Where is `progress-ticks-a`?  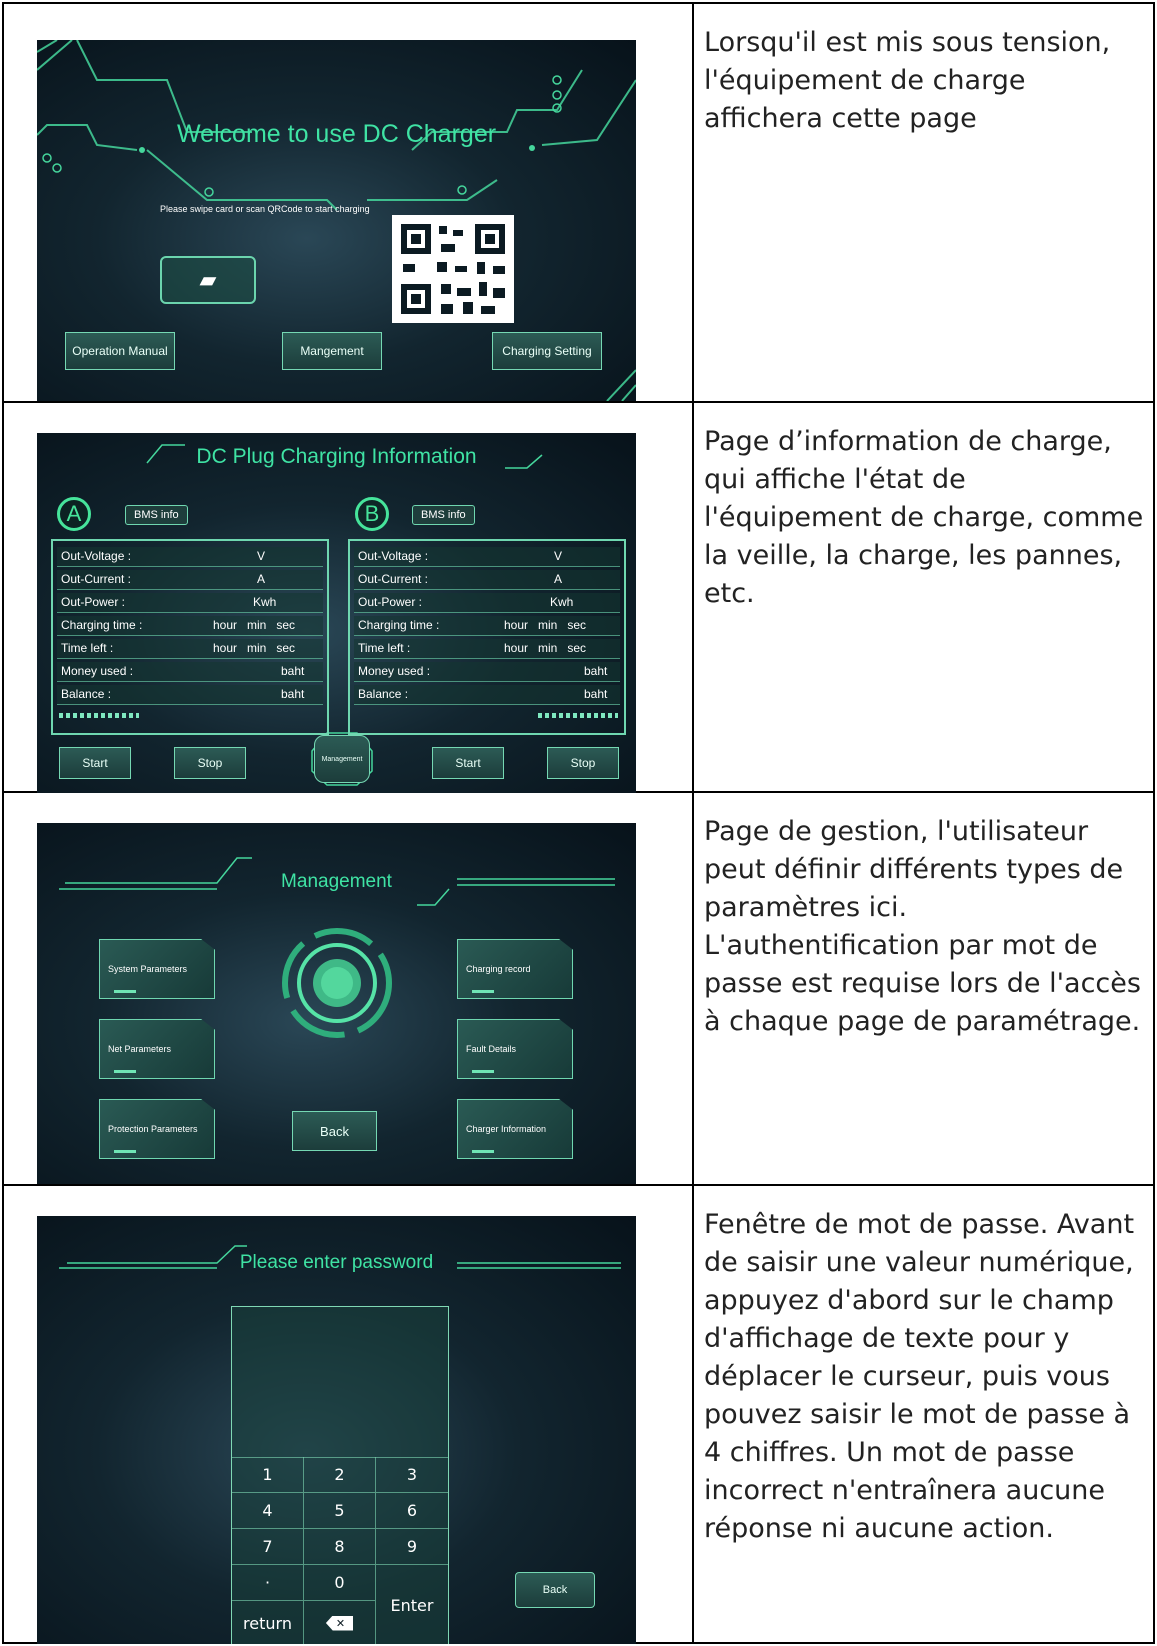 progress-ticks-a is located at coordinates (99, 715).